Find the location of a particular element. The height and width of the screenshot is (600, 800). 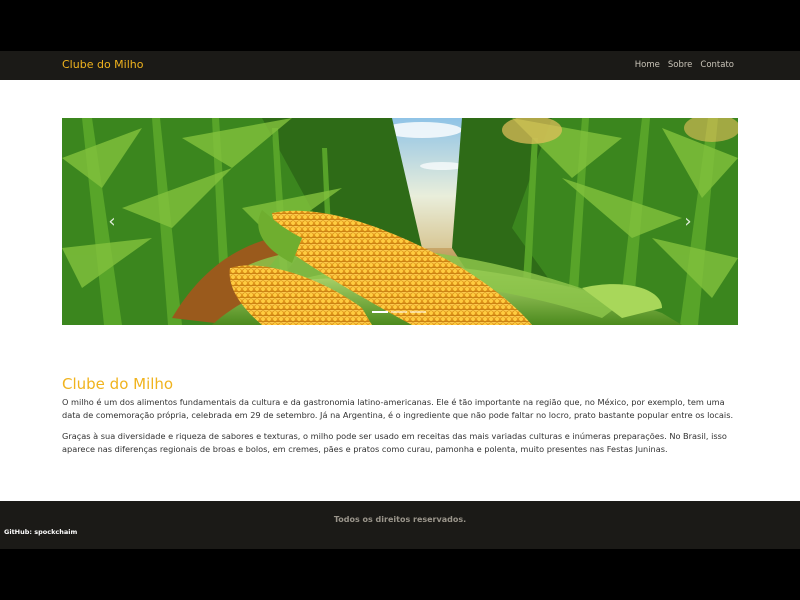

footer-rights: Todos os direitos reservados. is located at coordinates (400, 519).